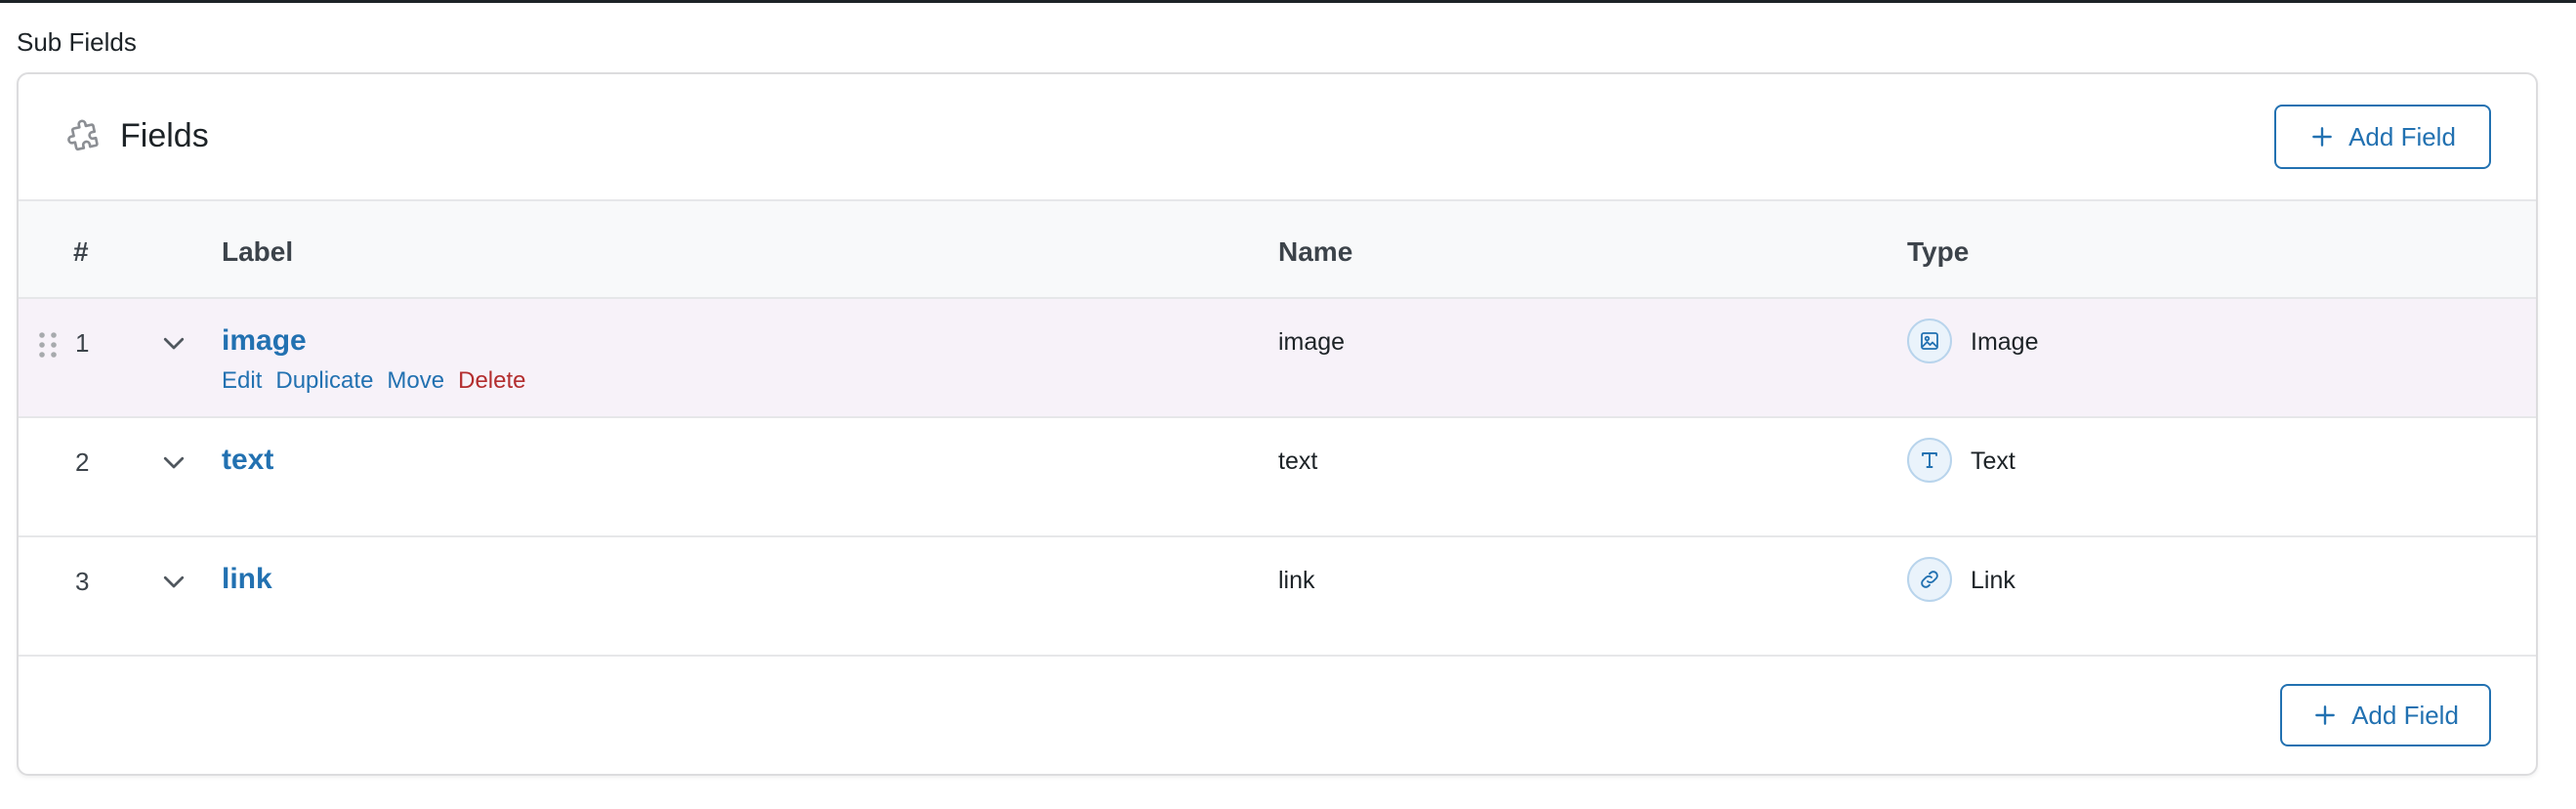 The height and width of the screenshot is (809, 2576). I want to click on field-type: Image, so click(2005, 342).